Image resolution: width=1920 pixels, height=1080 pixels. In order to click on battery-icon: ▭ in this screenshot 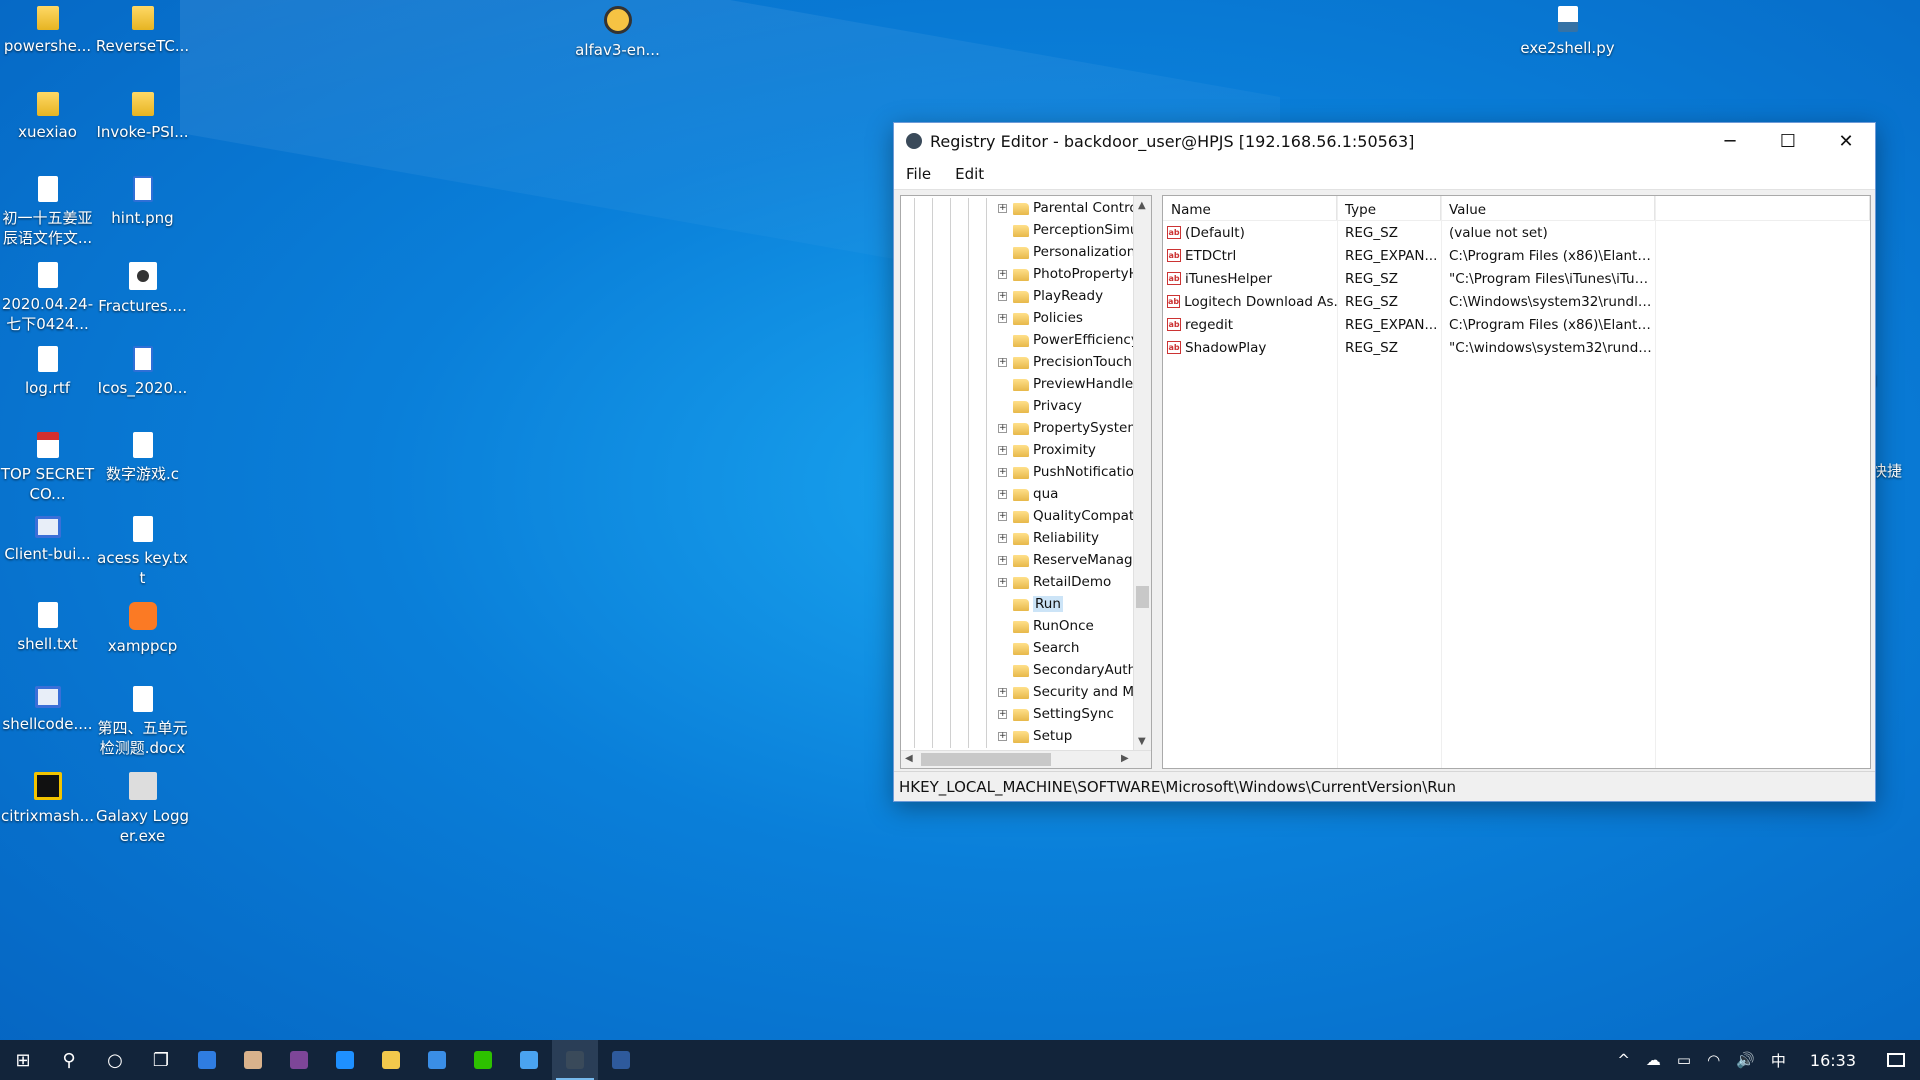, I will do `click(1684, 1060)`.